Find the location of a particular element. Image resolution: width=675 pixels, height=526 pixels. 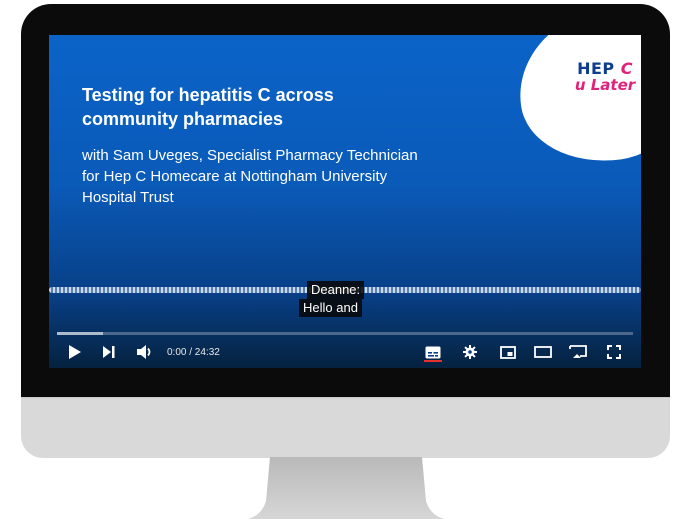

fullscreen-icon is located at coordinates (614, 352).